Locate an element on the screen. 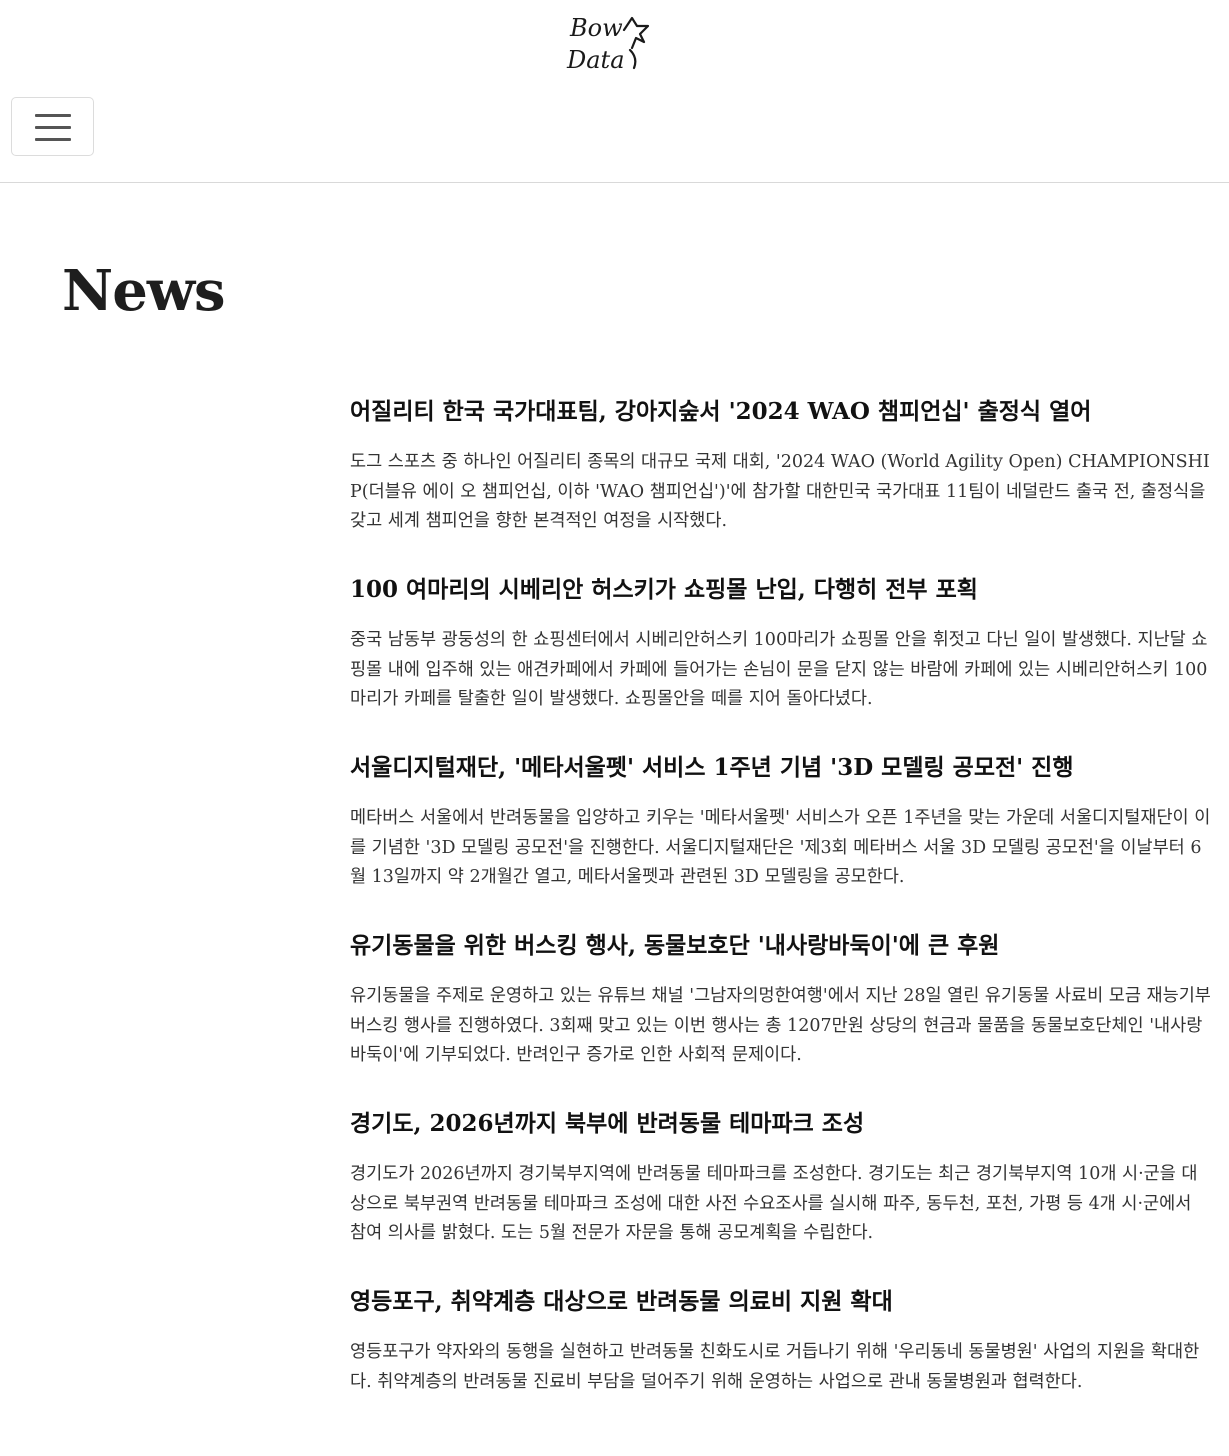  dog-icon is located at coordinates (636, 43).